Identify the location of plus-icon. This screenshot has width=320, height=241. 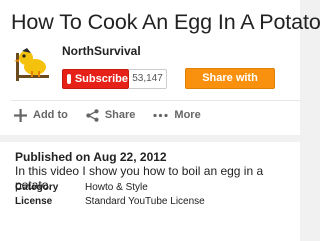
(20, 115).